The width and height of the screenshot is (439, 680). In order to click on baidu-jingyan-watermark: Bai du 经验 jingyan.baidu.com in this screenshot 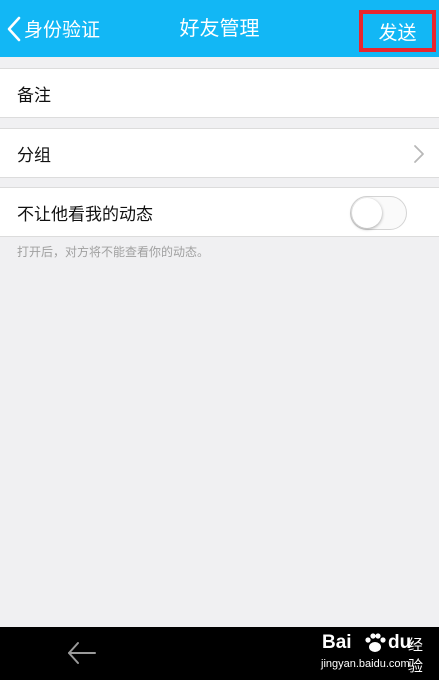, I will do `click(377, 653)`.